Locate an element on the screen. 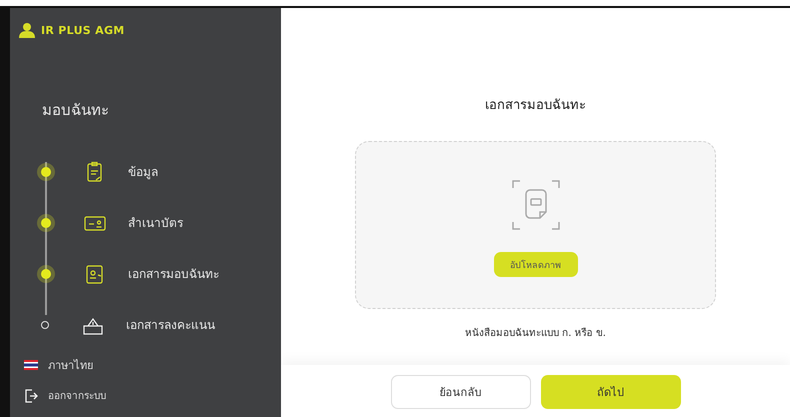  language-selector: ภาษาไทย is located at coordinates (70, 365).